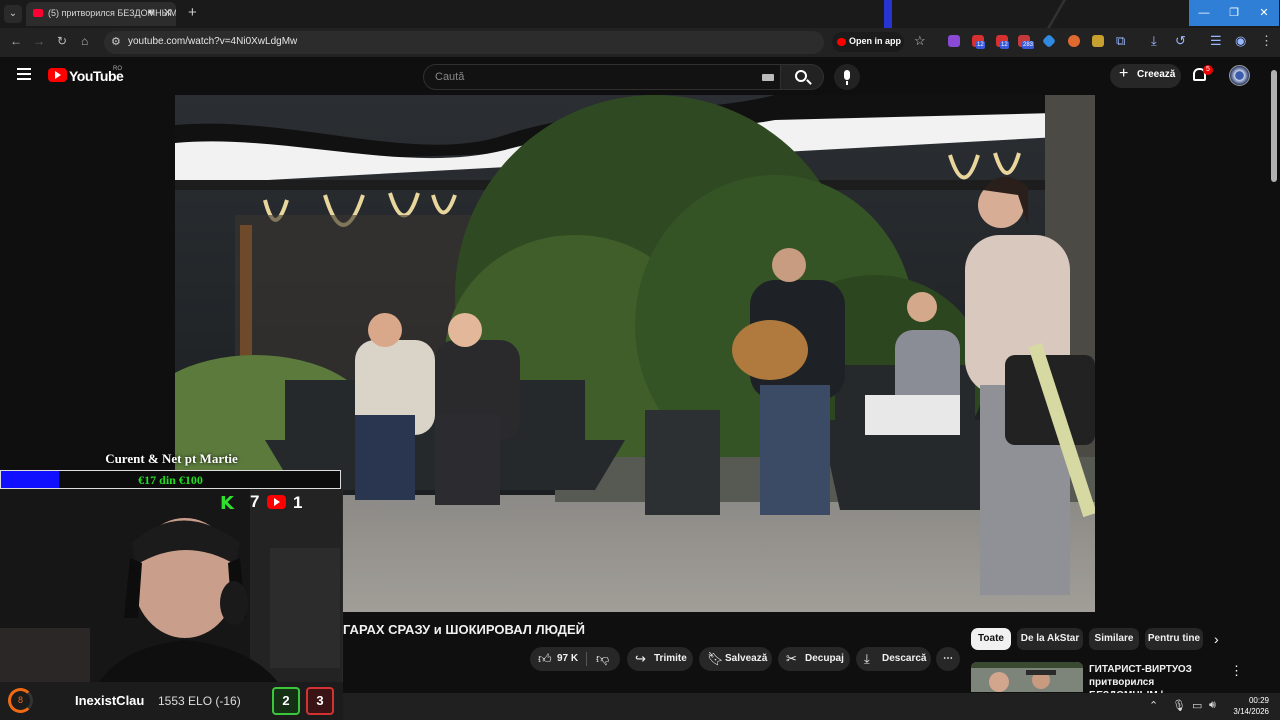 The width and height of the screenshot is (1280, 720). What do you see at coordinates (24, 74) in the screenshot?
I see `menu-icon` at bounding box center [24, 74].